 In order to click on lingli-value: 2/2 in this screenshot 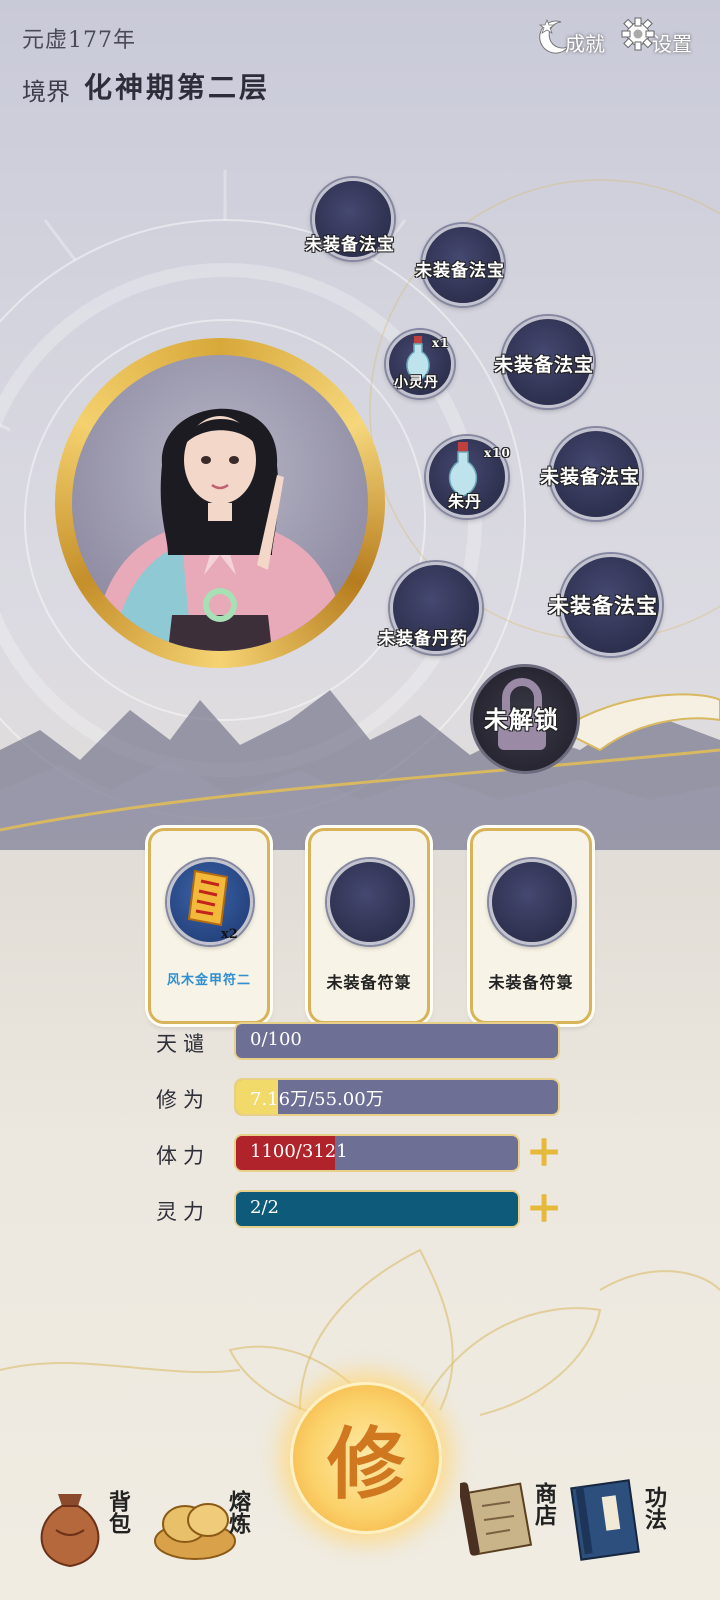, I will do `click(264, 1207)`.